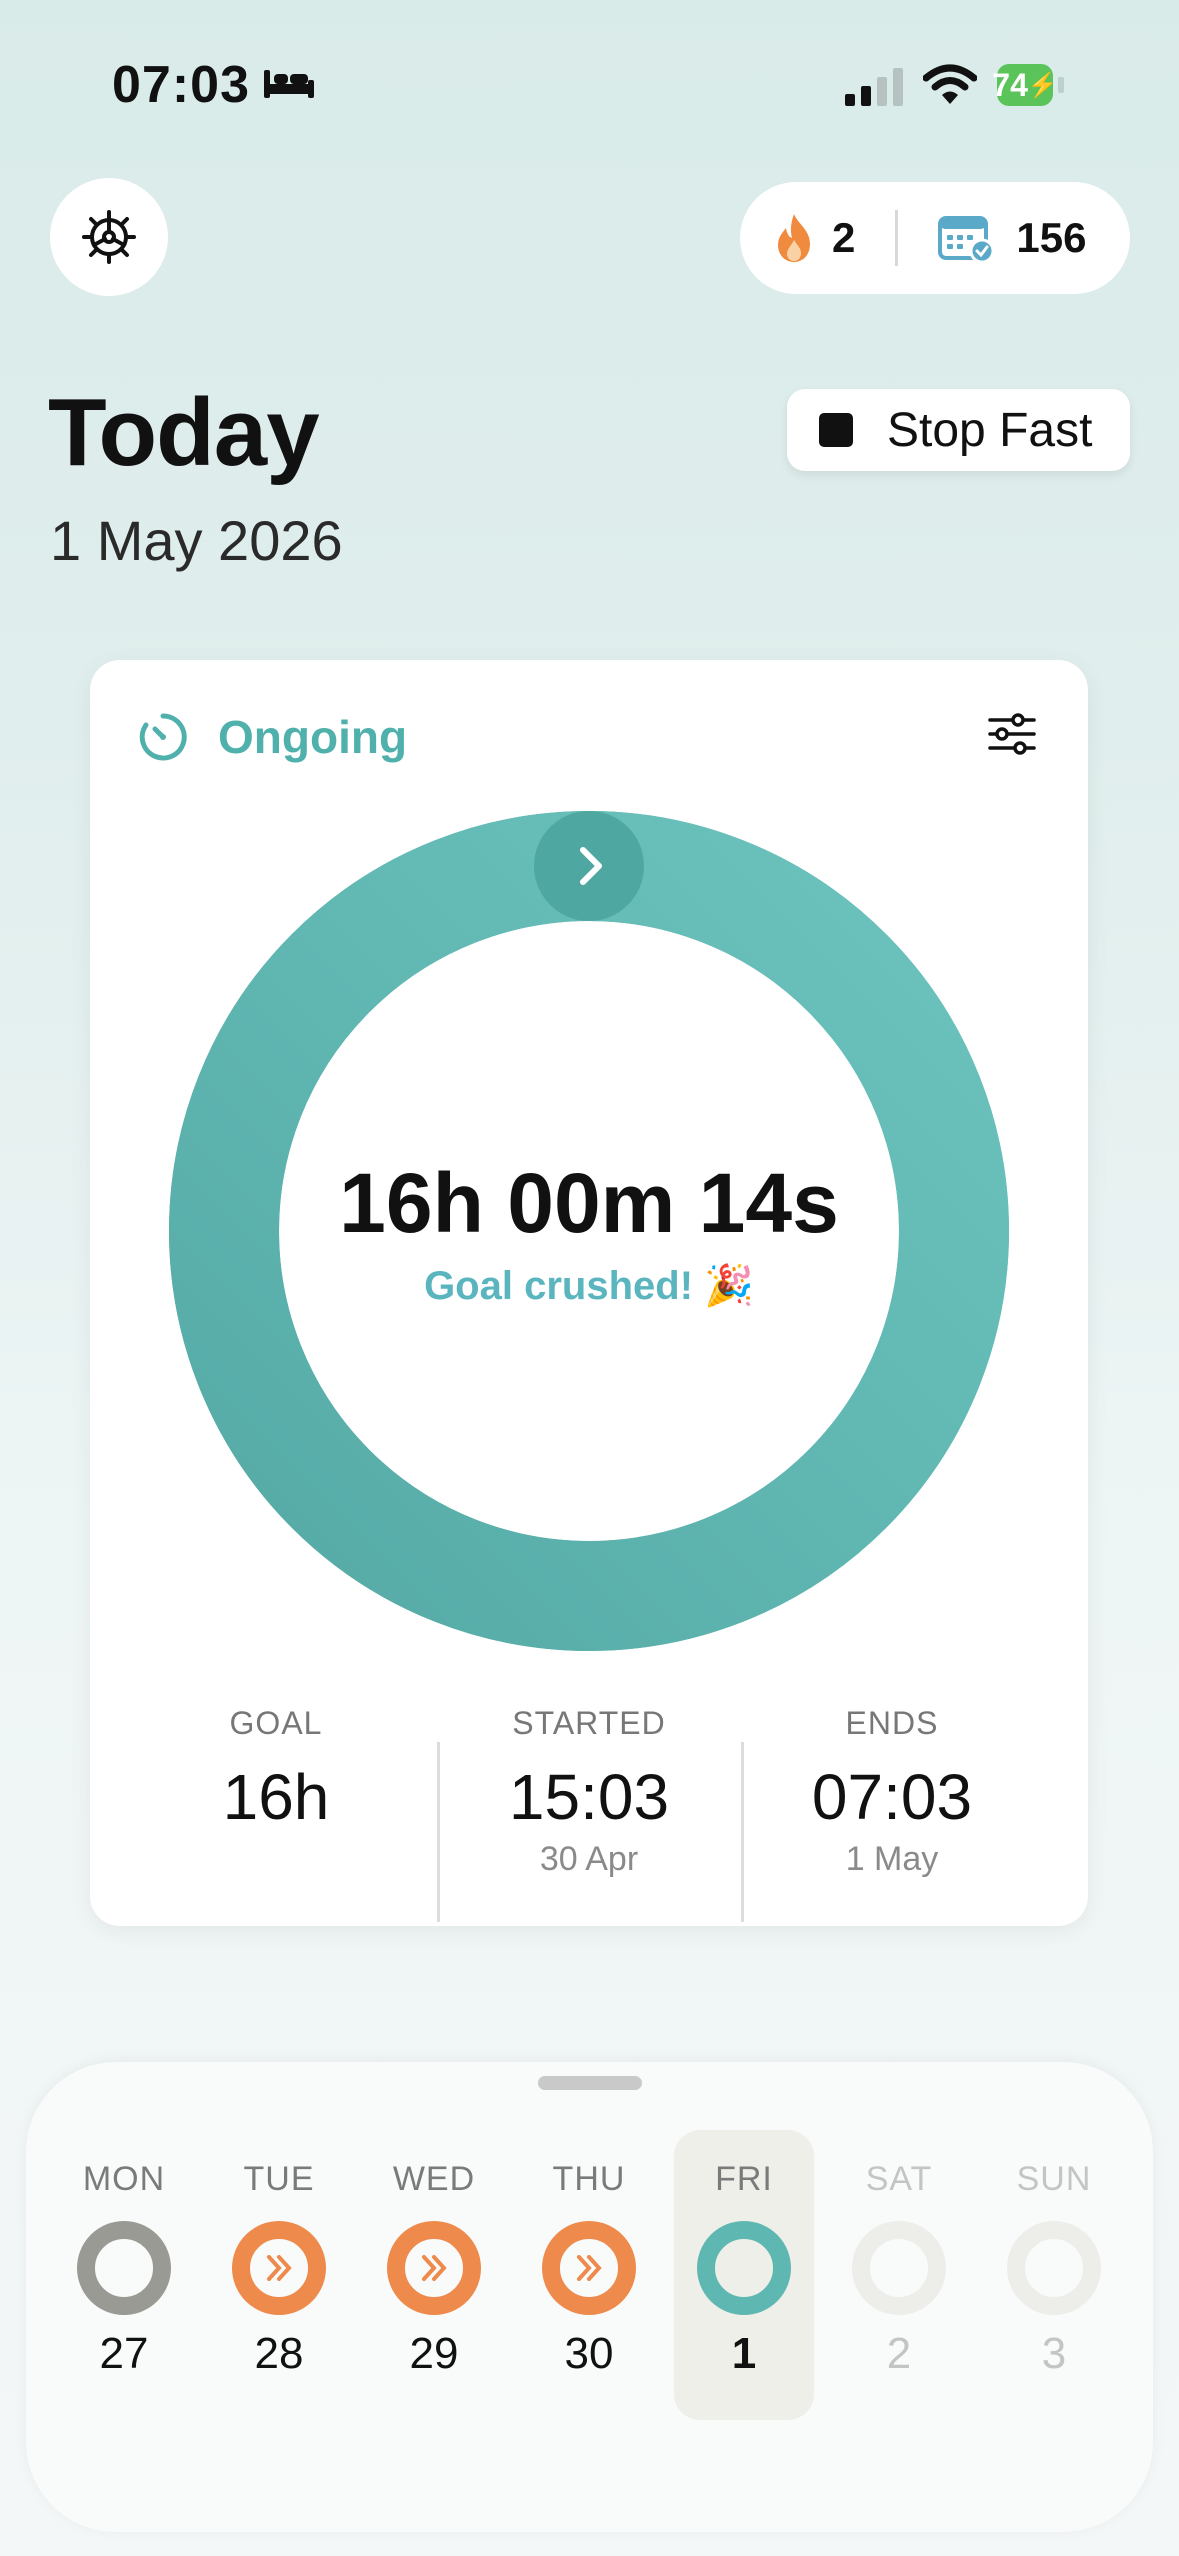  I want to click on cellular-signal-icon, so click(874, 87).